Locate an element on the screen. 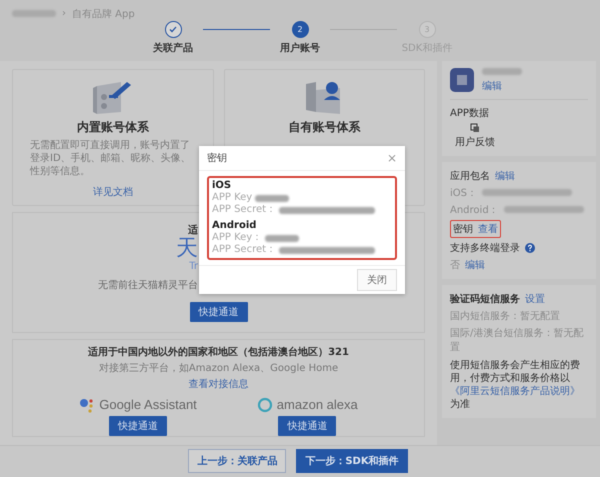  key-label: APP Key is located at coordinates (232, 198).